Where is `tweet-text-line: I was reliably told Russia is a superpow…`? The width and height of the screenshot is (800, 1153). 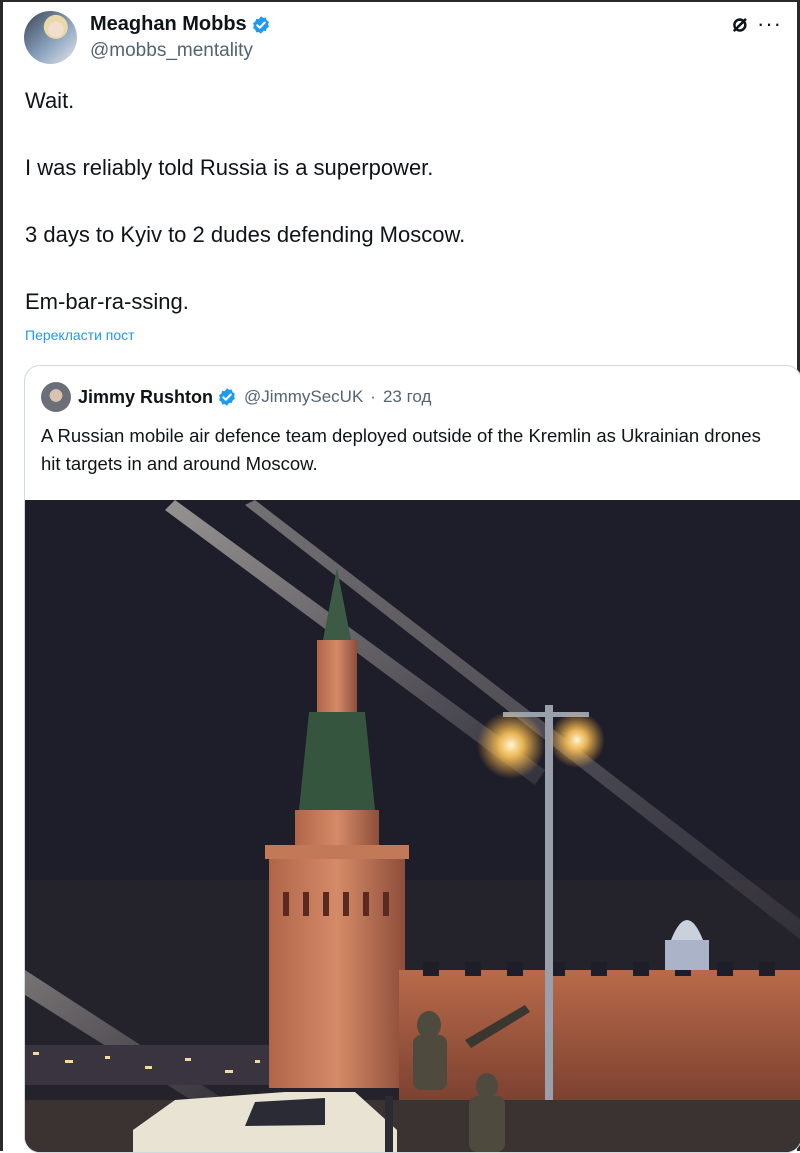
tweet-text-line: I was reliably told Russia is a superpow… is located at coordinates (229, 167).